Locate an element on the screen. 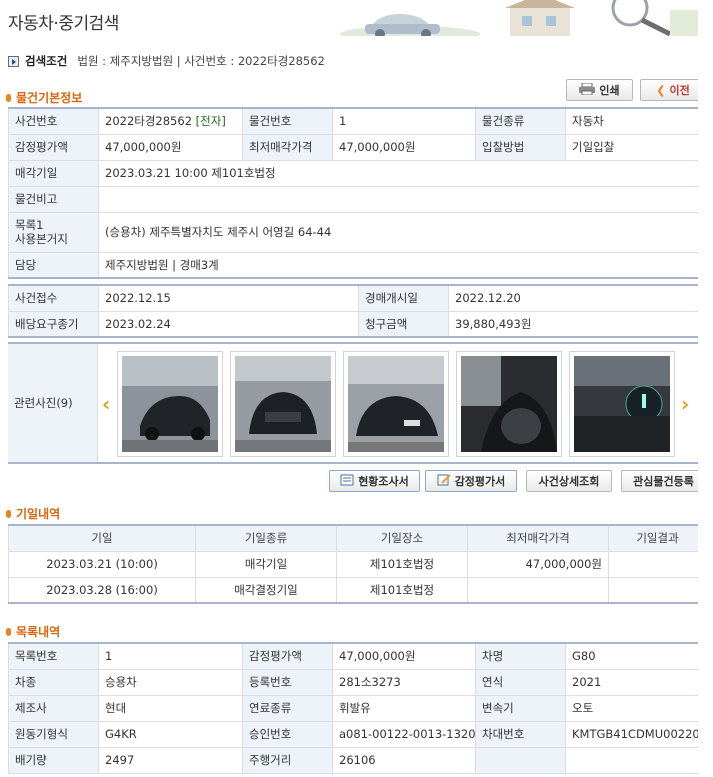 The height and width of the screenshot is (777, 713). appraisal-label: 감정평가액 is located at coordinates (53, 147).